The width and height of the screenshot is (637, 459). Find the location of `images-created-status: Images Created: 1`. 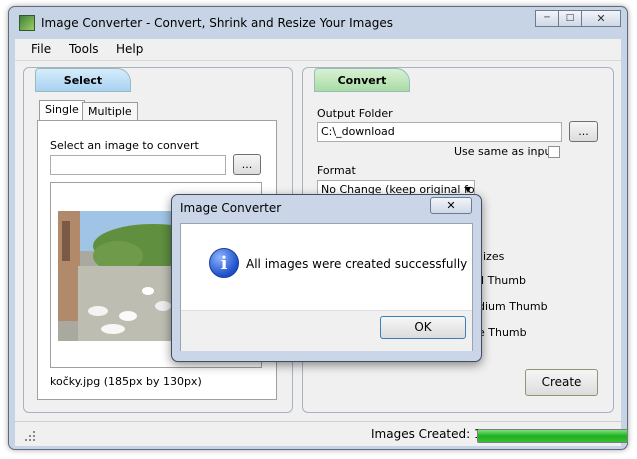

images-created-status: Images Created: 1 is located at coordinates (426, 434).